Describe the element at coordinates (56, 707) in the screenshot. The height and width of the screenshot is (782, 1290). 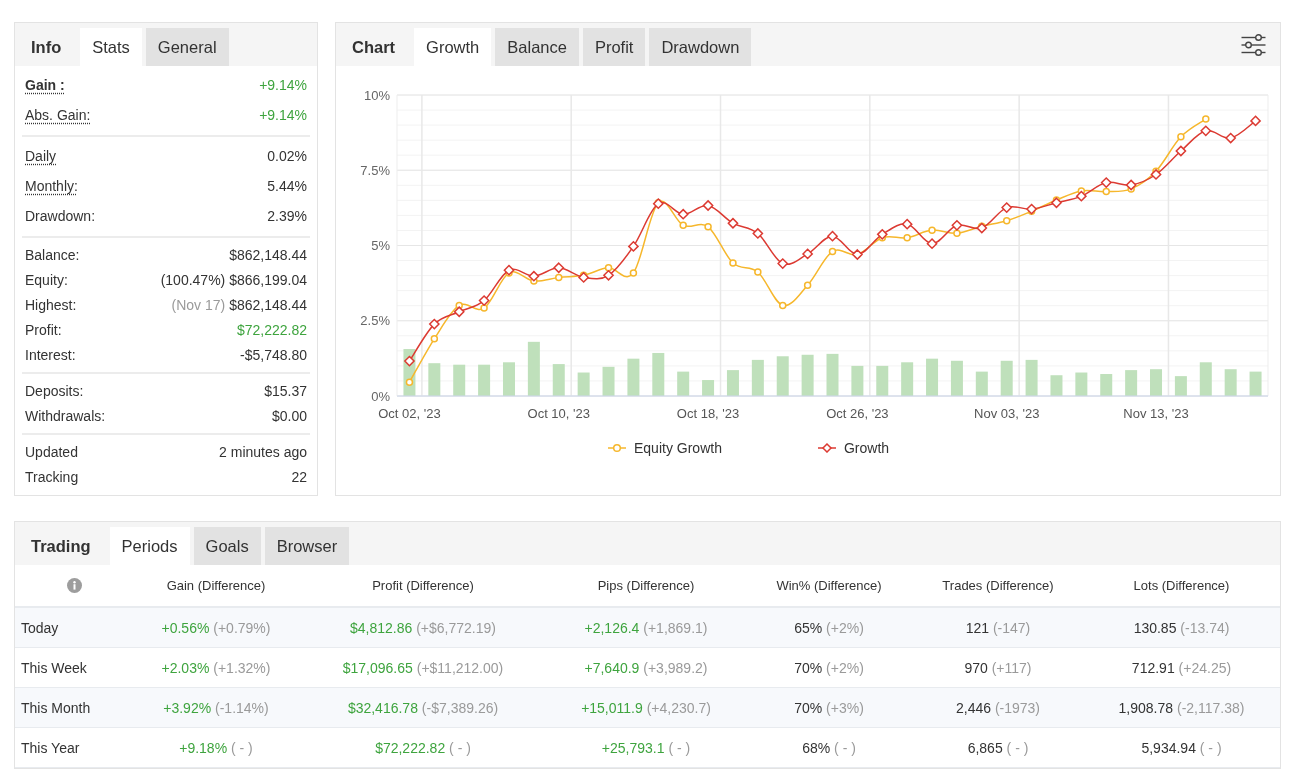
I see `period-cell: This Month` at that location.